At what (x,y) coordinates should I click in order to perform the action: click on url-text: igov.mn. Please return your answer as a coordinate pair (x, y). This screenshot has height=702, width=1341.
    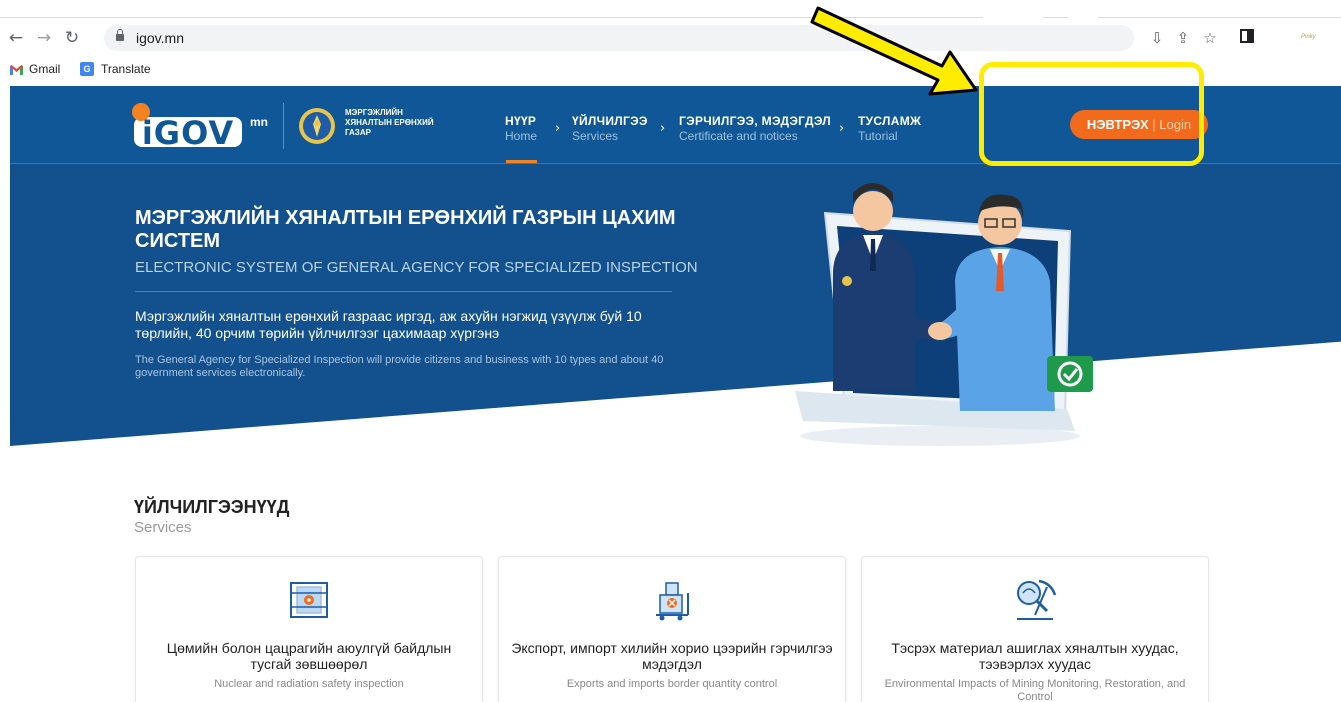
    Looking at the image, I should click on (160, 38).